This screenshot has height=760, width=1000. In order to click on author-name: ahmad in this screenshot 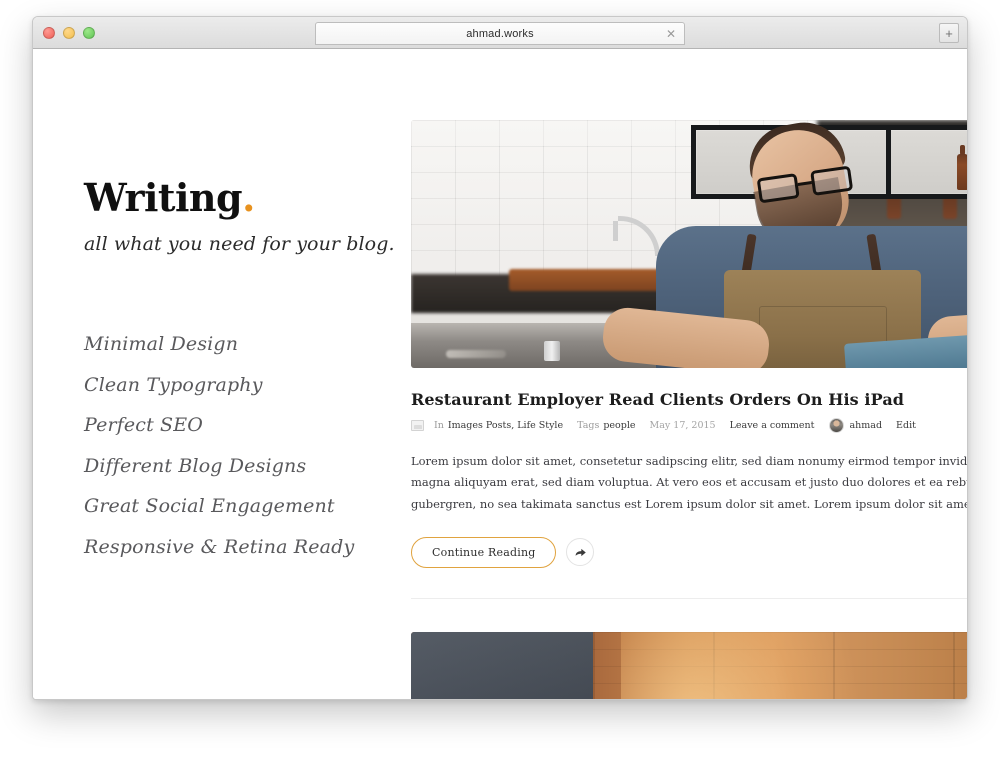, I will do `click(866, 425)`.